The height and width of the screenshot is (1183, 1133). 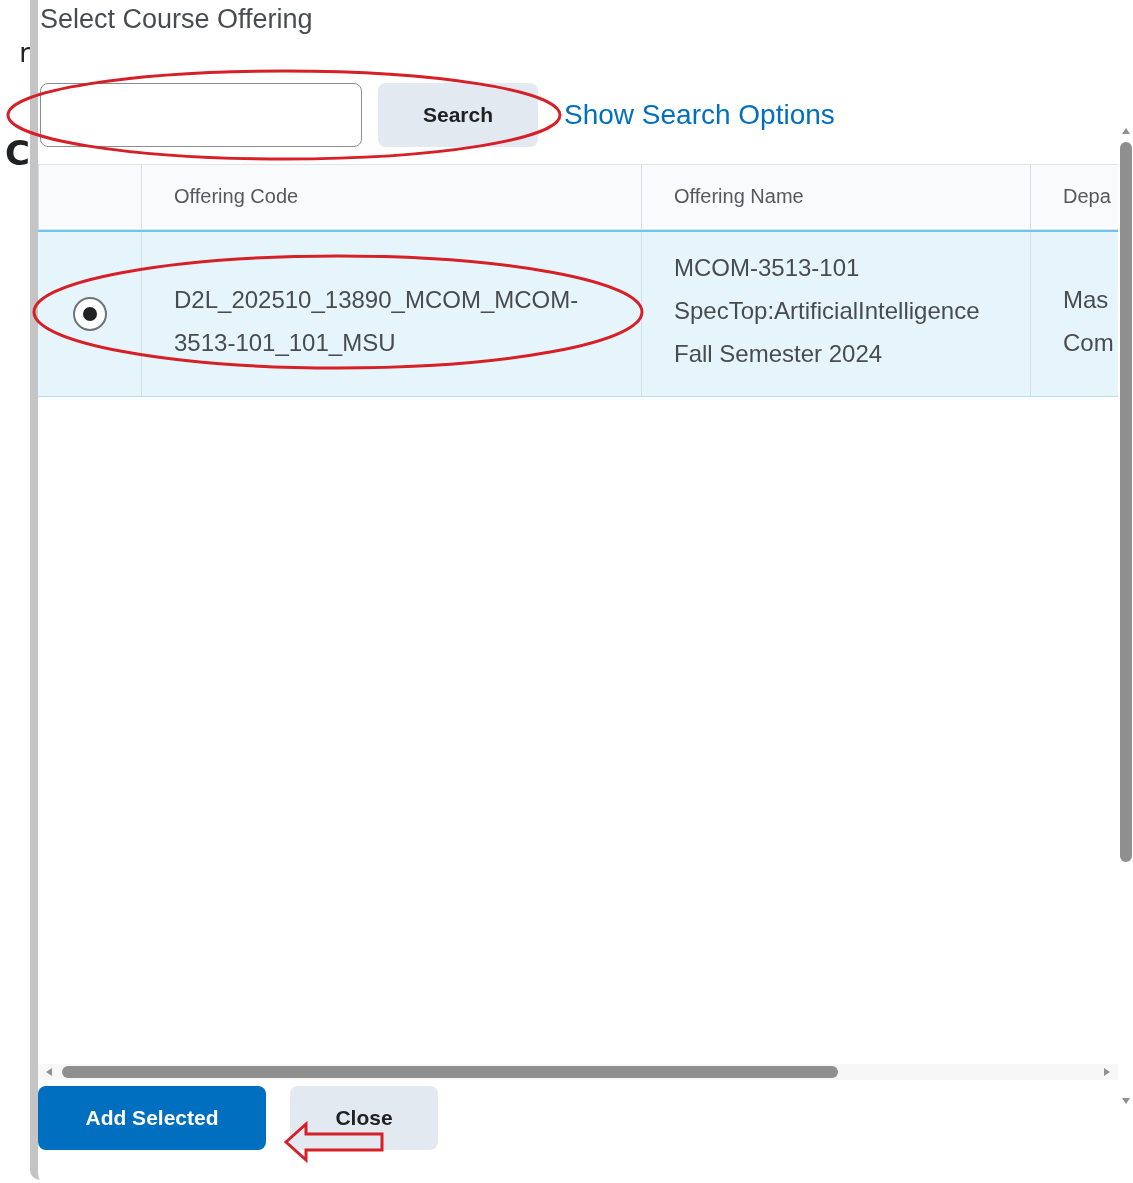 I want to click on scroll-left-icon, so click(x=49, y=1072).